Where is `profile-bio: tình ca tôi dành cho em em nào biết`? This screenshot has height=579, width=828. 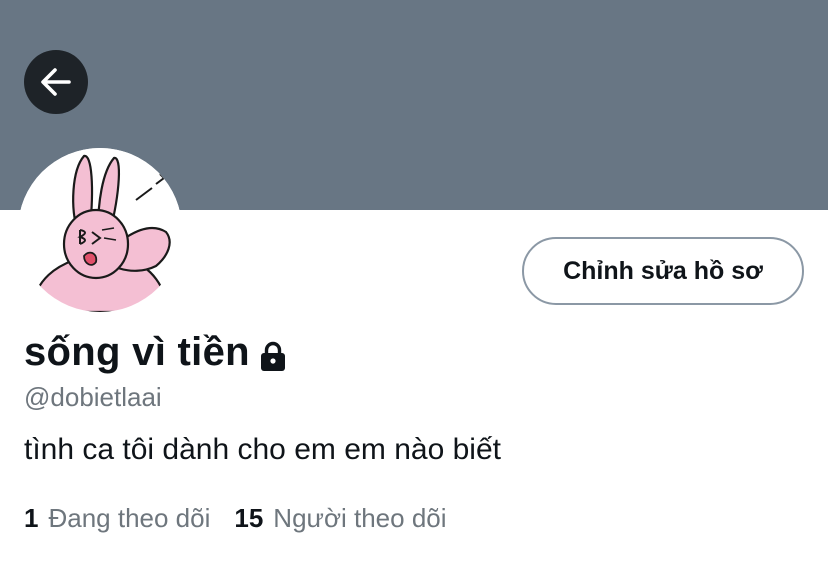
profile-bio: tình ca tôi dành cho em em nào biết is located at coordinates (262, 449).